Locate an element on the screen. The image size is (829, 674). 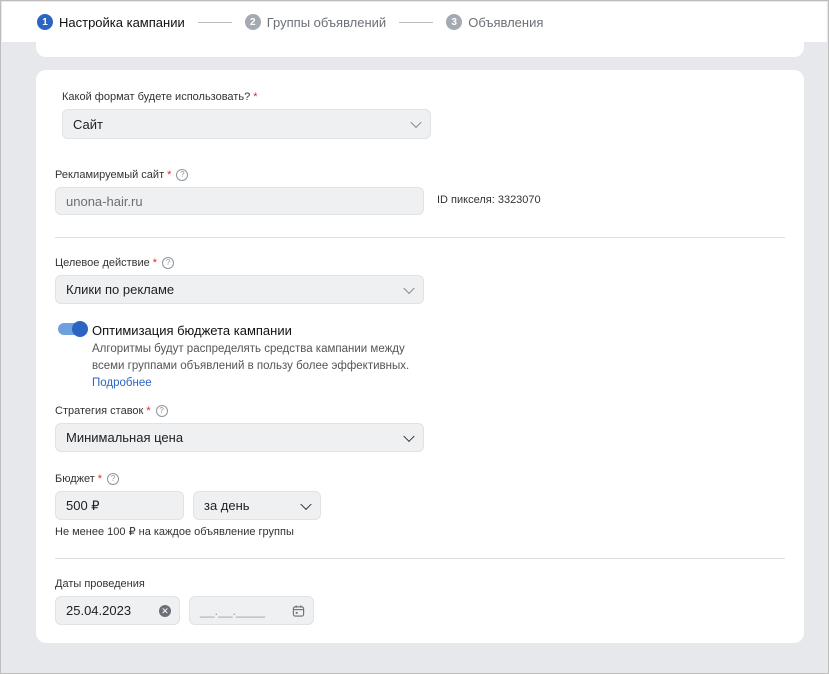
budget-period-value: за день is located at coordinates (227, 505).